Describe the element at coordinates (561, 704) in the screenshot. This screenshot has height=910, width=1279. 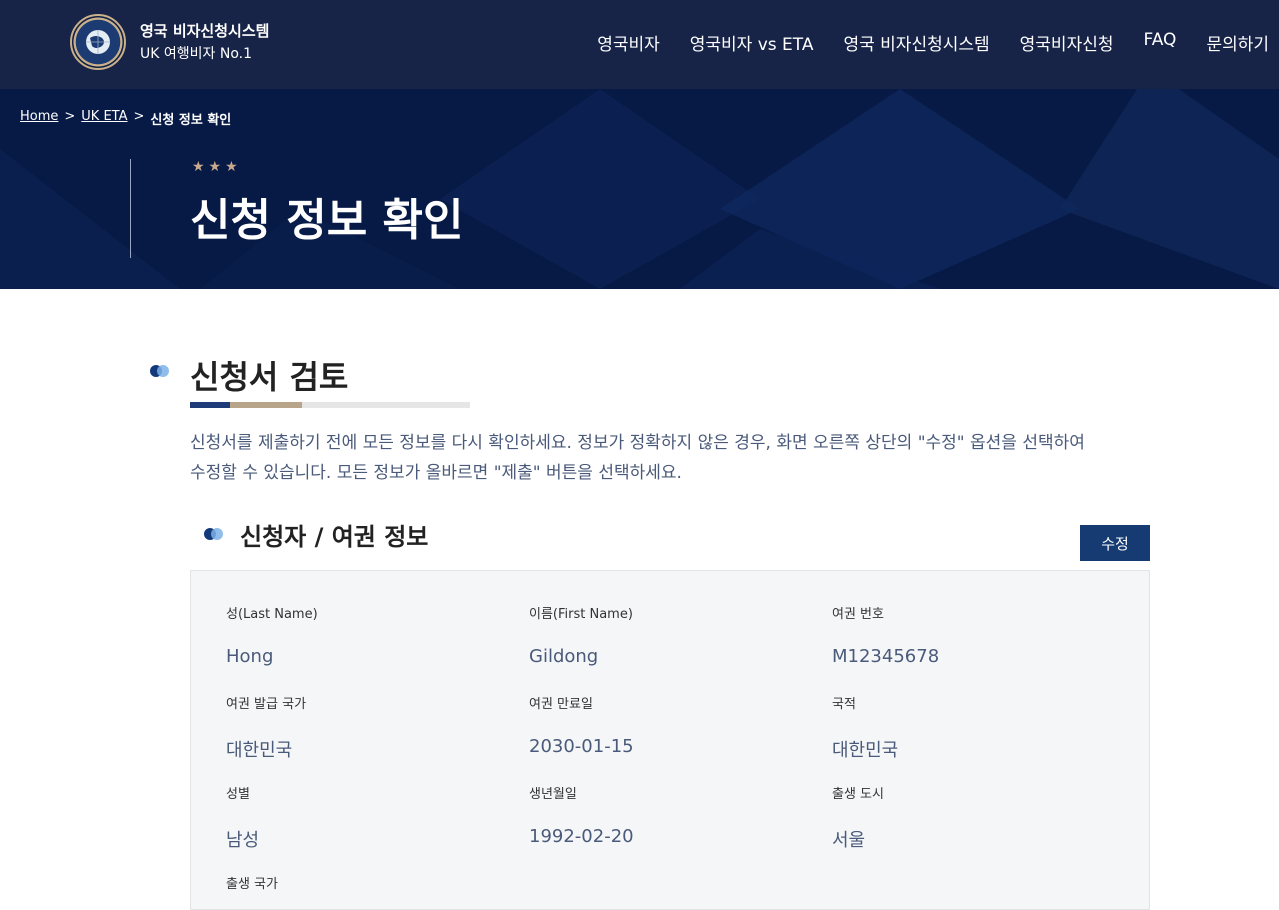
I see `field-label-passport-expiry: 여권 만료일` at that location.